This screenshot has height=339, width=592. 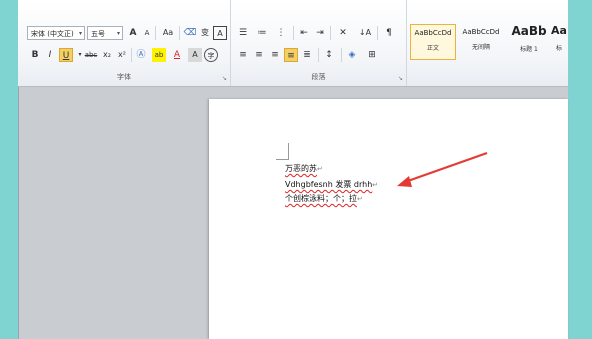 I want to click on align-center-icon: ≡, so click(x=259, y=55).